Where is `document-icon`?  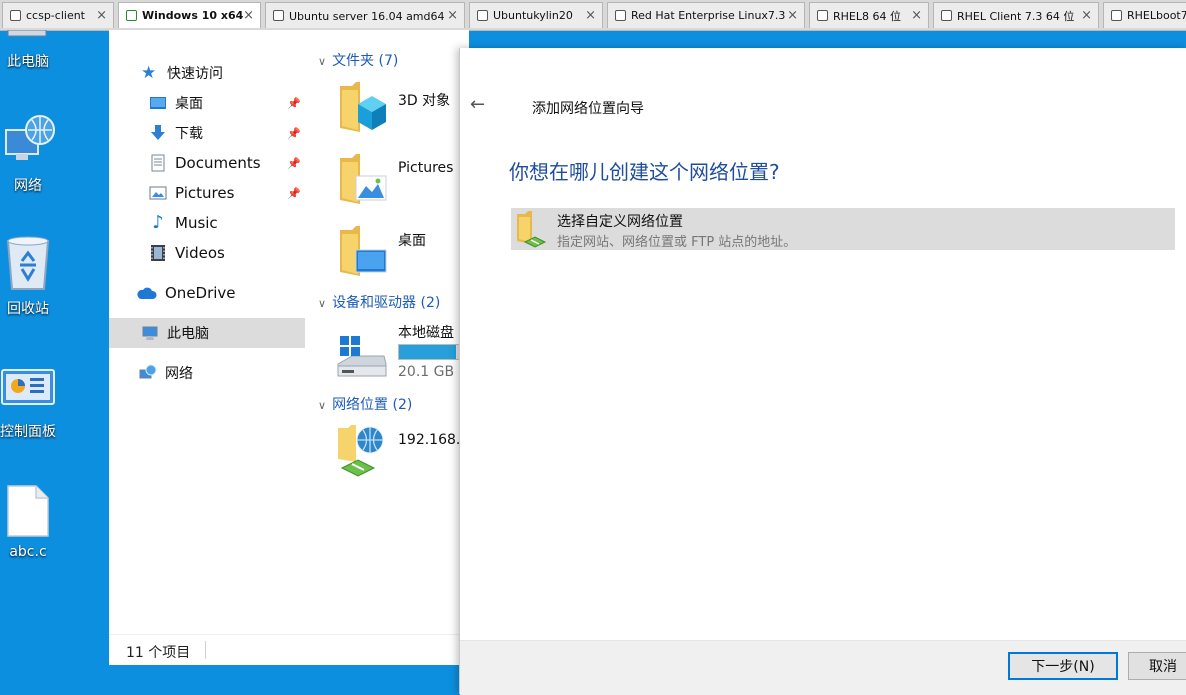
document-icon is located at coordinates (158, 163).